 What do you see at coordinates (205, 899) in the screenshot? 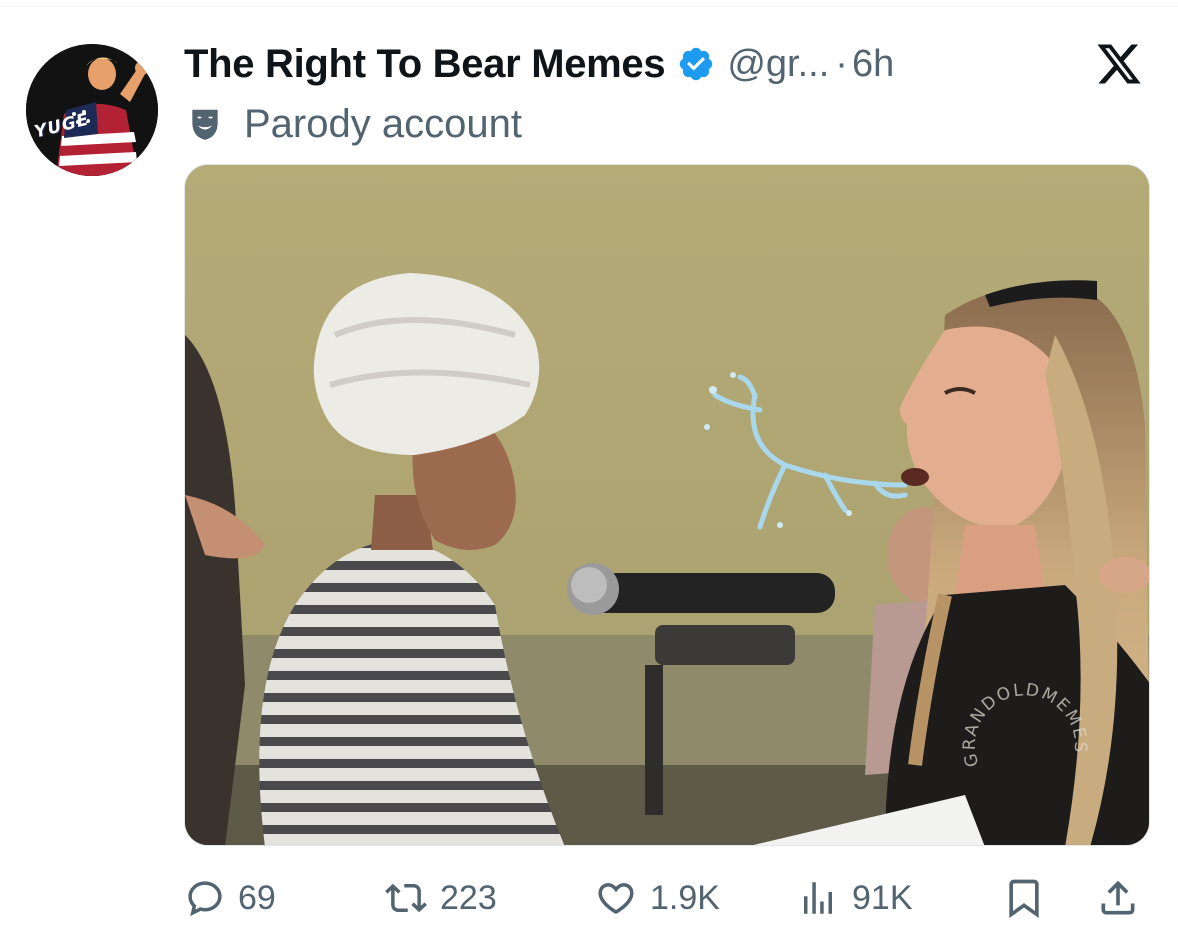
I see `reply-icon` at bounding box center [205, 899].